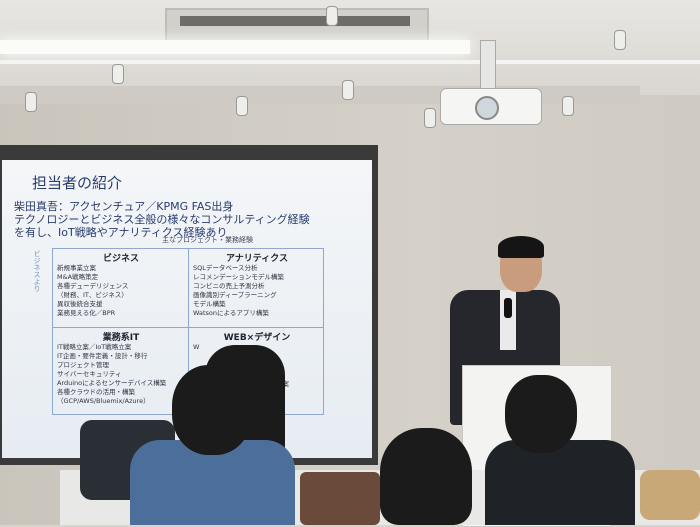 The height and width of the screenshot is (527, 700). What do you see at coordinates (508, 308) in the screenshot?
I see `microphone-icon` at bounding box center [508, 308].